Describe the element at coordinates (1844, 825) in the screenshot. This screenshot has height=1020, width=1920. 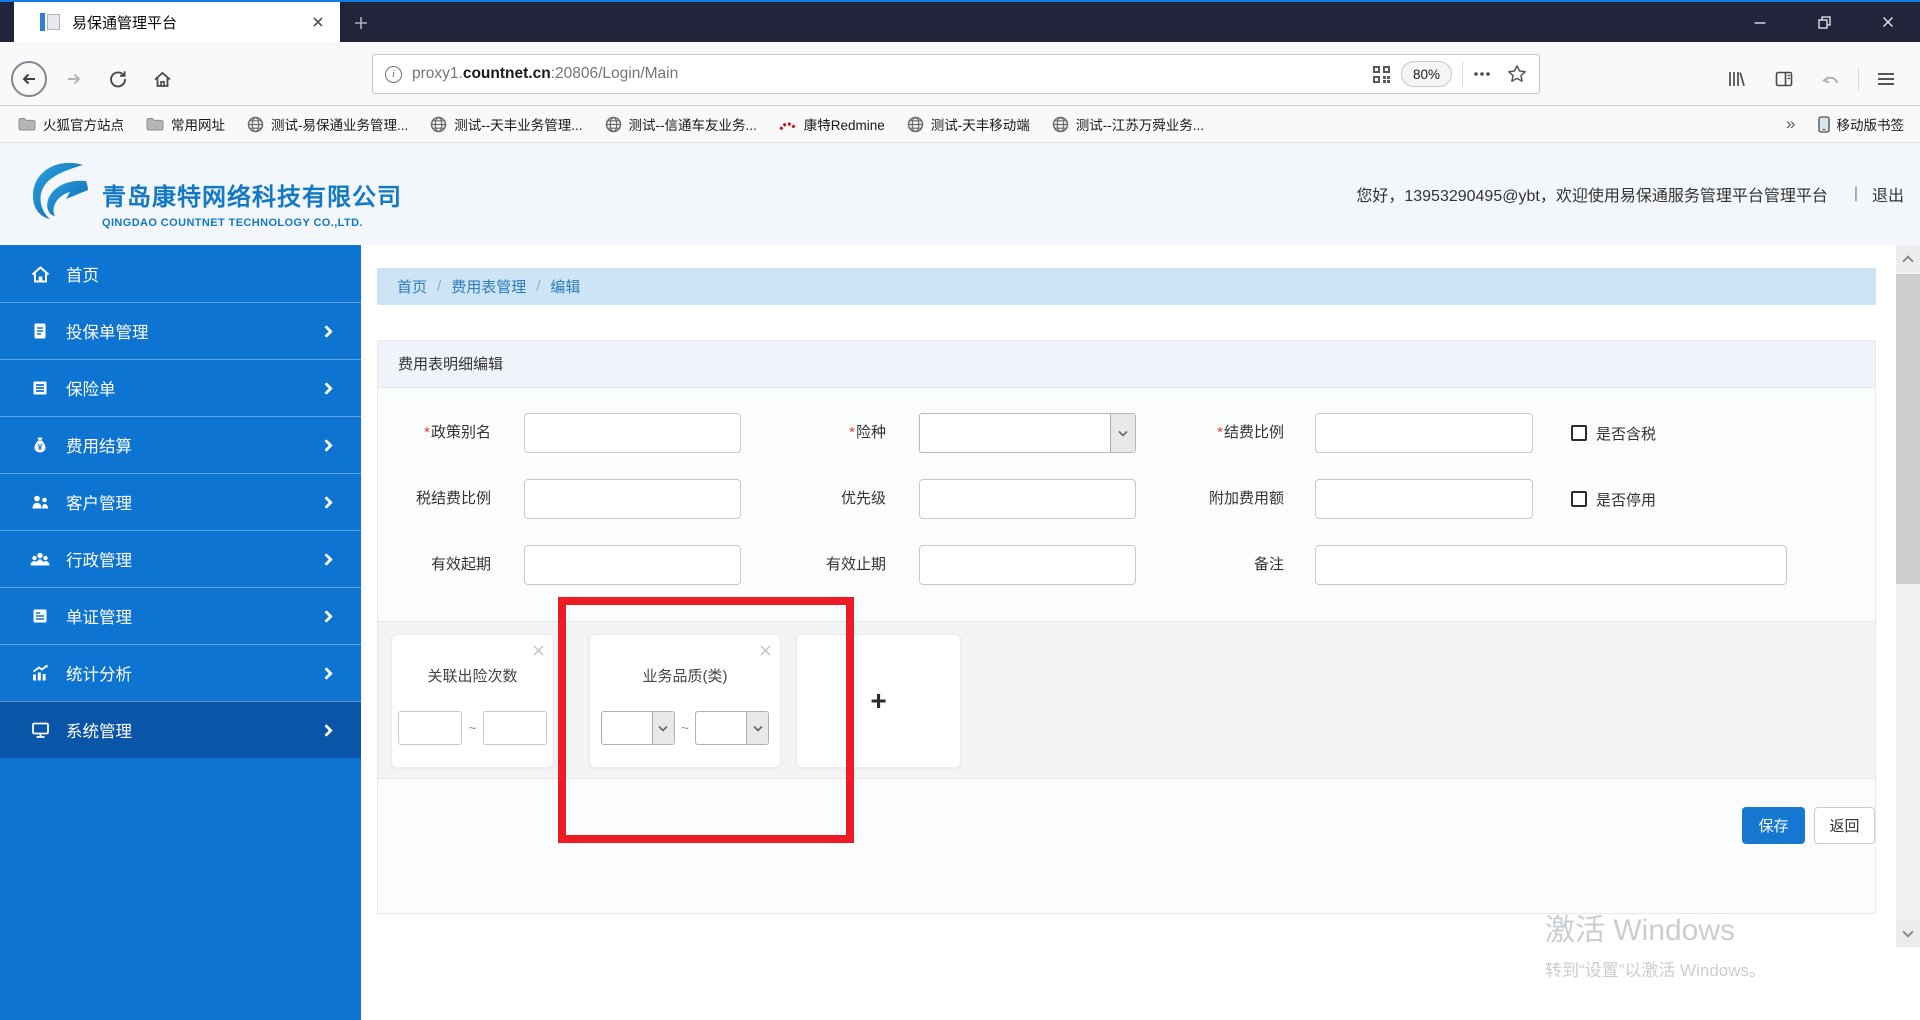
I see `back-button-form: 返回` at that location.